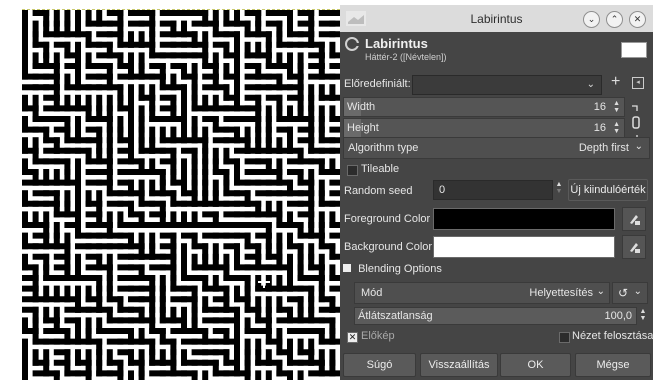 This screenshot has height=380, width=656. What do you see at coordinates (484, 128) in the screenshot?
I see `height-spin-scale: Height 16 ▲ ▼` at bounding box center [484, 128].